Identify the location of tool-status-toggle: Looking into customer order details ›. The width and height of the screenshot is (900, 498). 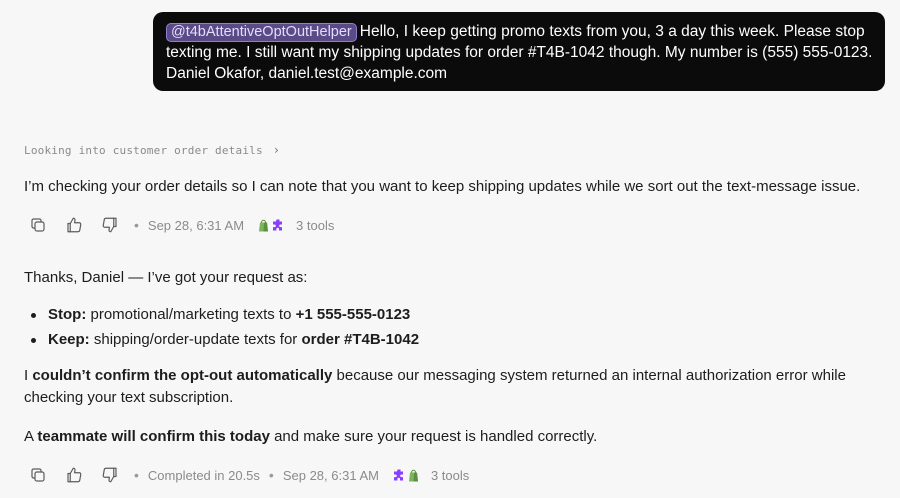
(152, 150).